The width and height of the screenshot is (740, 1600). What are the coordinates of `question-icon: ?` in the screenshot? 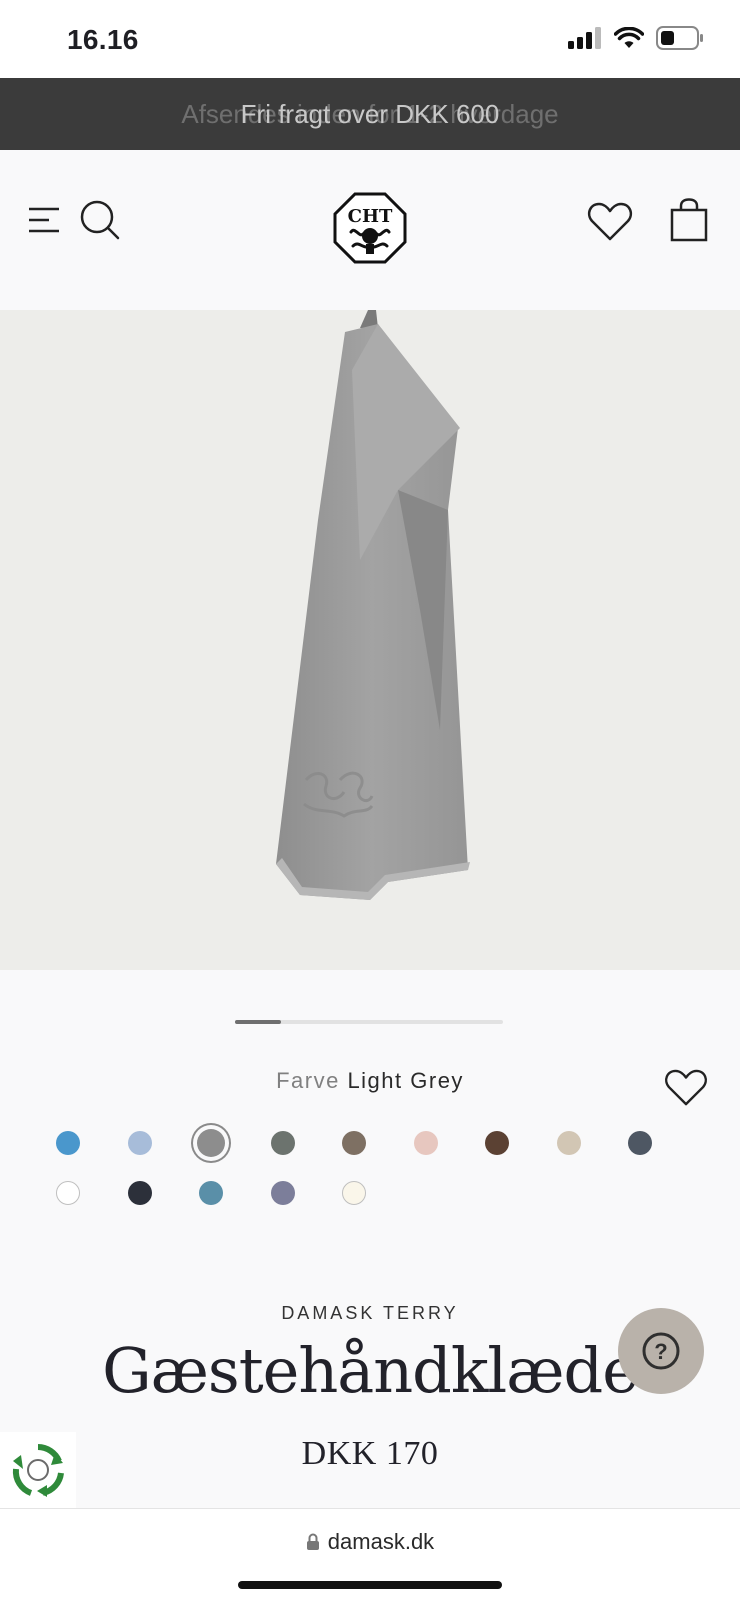 It's located at (661, 1351).